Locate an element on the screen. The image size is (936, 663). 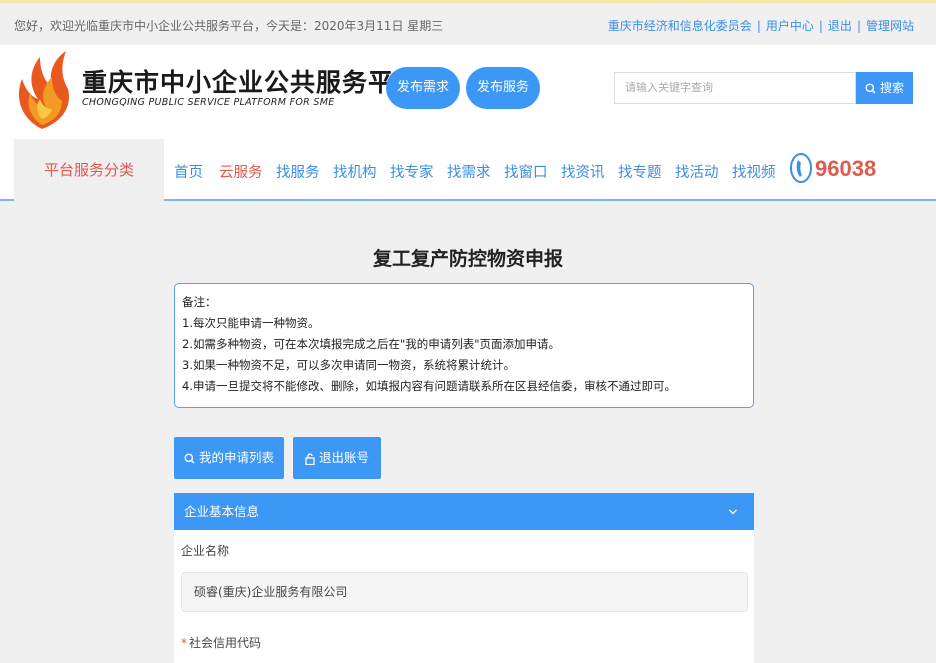
credit-code-label-text: 社会信用代码 is located at coordinates (225, 643).